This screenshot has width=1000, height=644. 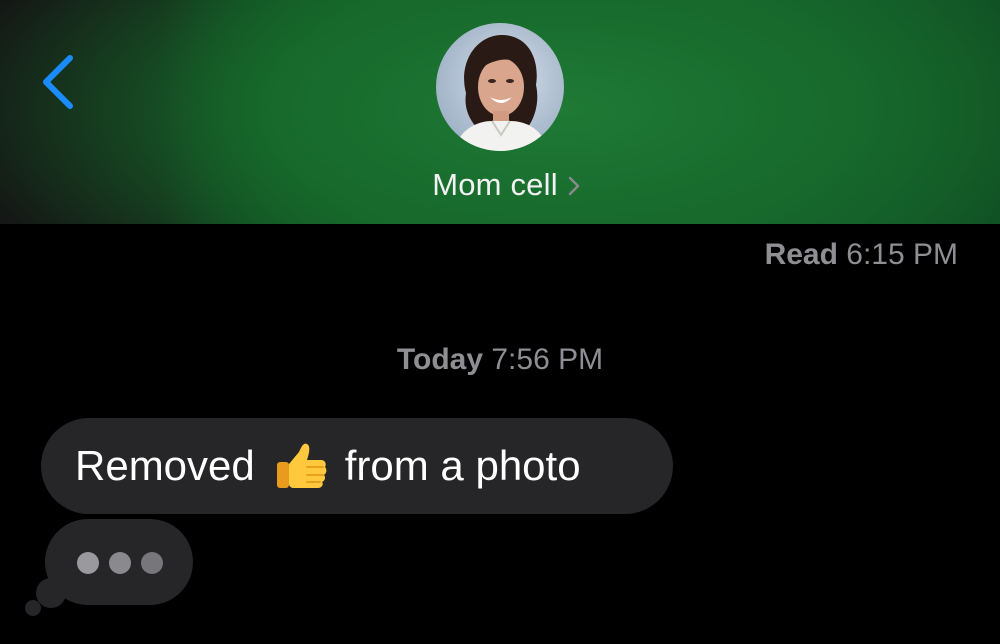 I want to click on message-text-after: from a photo, so click(x=462, y=465).